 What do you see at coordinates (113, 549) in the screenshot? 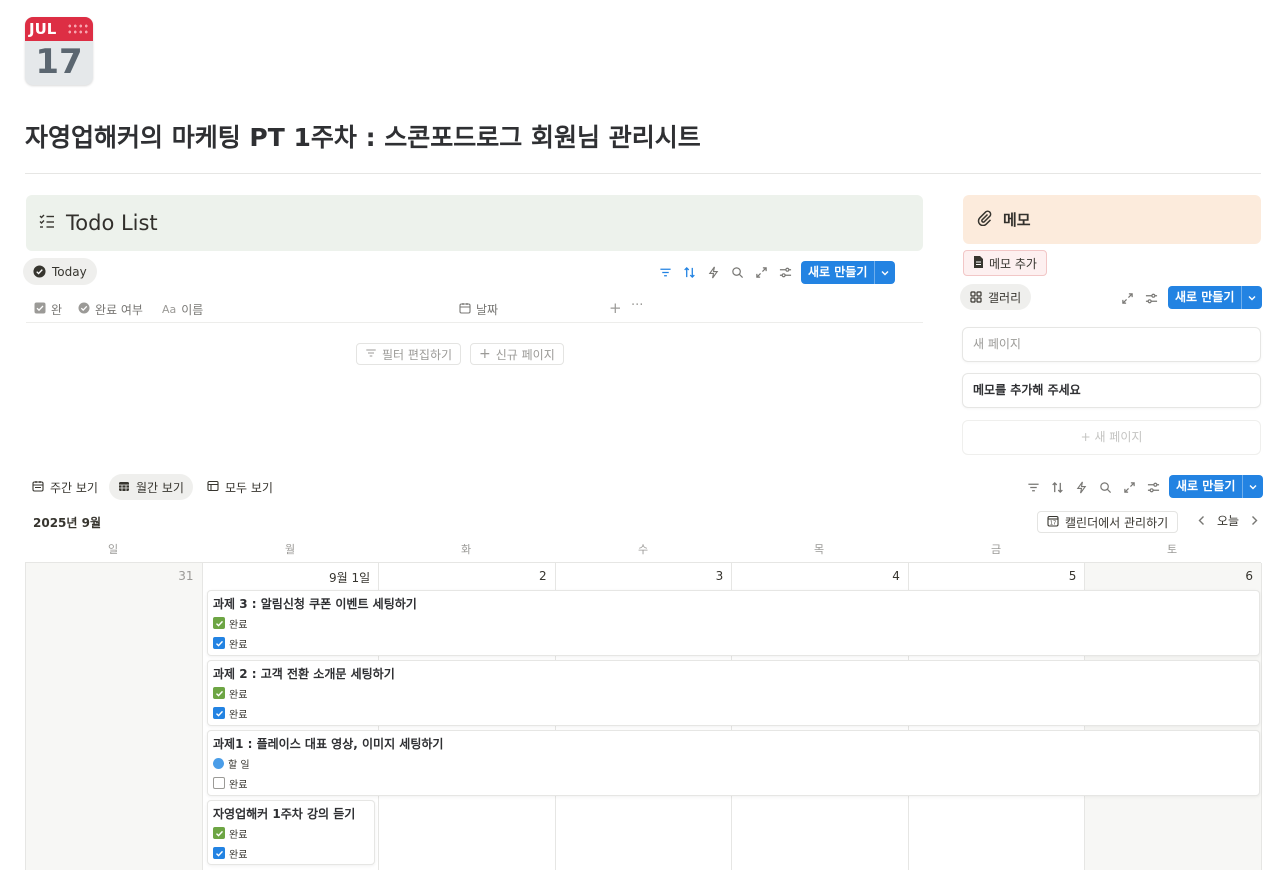
I see `weekday-label: 일` at bounding box center [113, 549].